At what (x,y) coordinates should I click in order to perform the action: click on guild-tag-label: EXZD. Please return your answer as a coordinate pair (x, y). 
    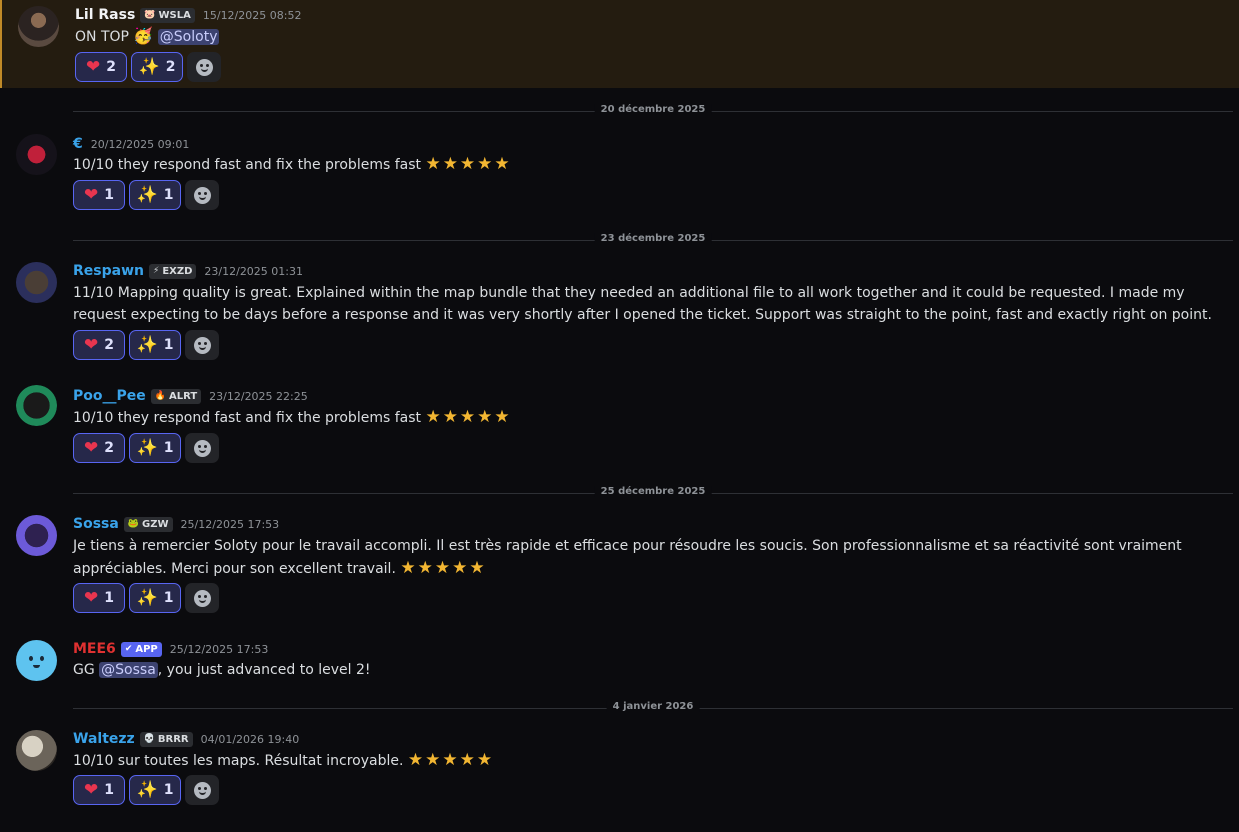
    Looking at the image, I should click on (177, 271).